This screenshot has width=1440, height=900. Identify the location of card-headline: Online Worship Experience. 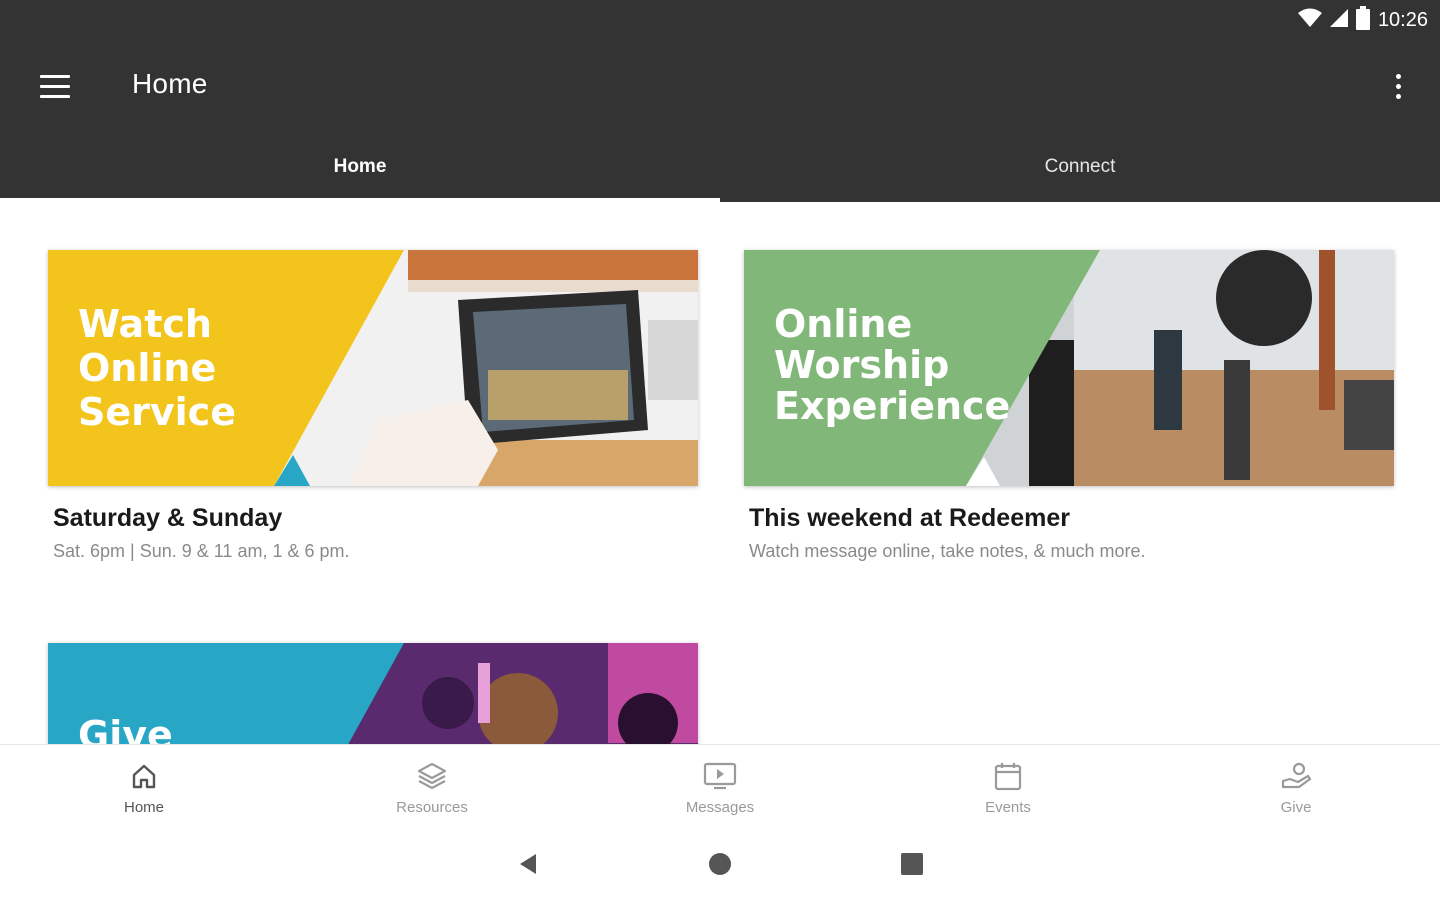
(892, 365).